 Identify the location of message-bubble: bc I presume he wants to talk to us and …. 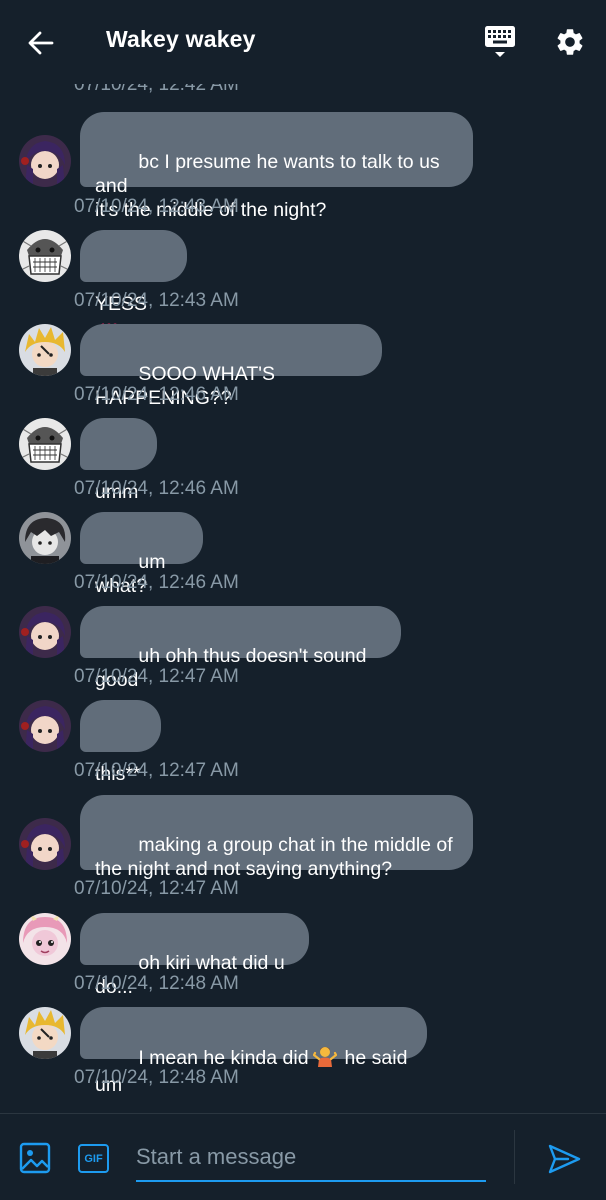
(276, 166).